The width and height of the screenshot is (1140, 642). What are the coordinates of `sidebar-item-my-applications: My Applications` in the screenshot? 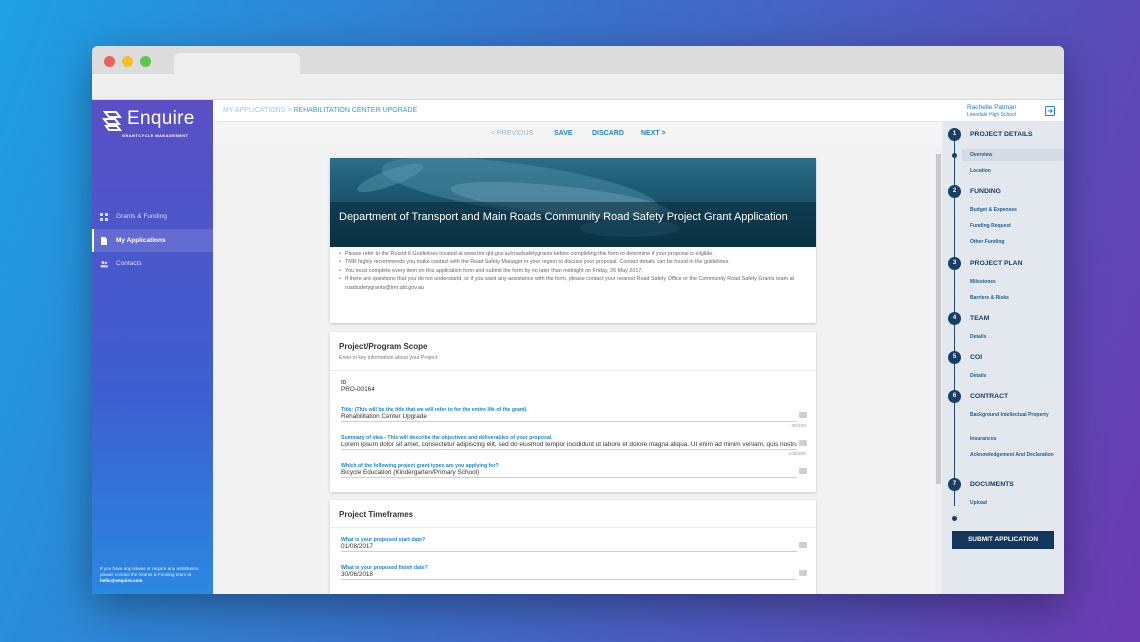 It's located at (152, 240).